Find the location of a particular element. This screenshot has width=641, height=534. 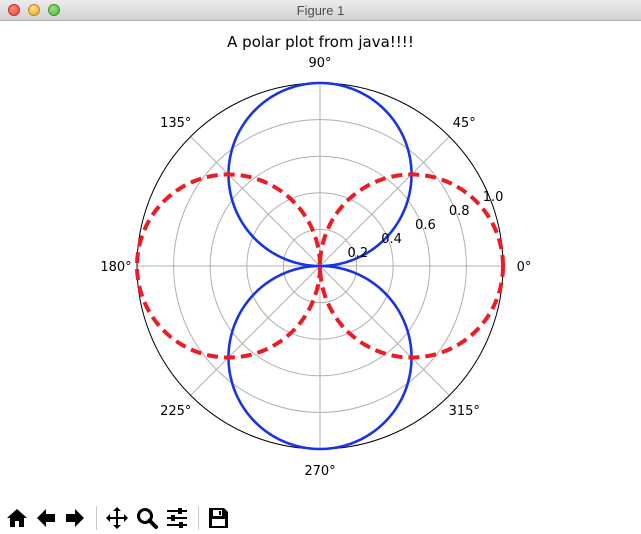

save-icon is located at coordinates (218, 518).